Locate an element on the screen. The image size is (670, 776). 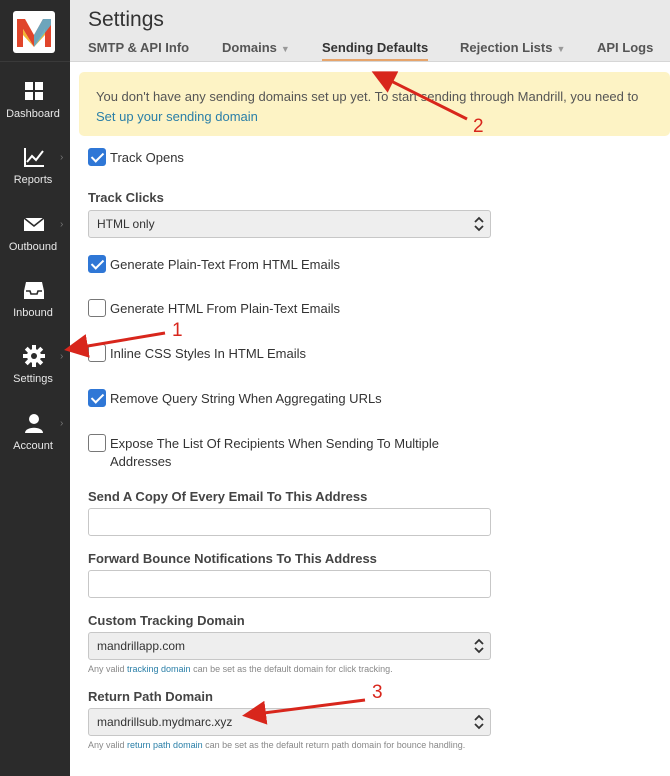
logo-area is located at coordinates (35, 31).